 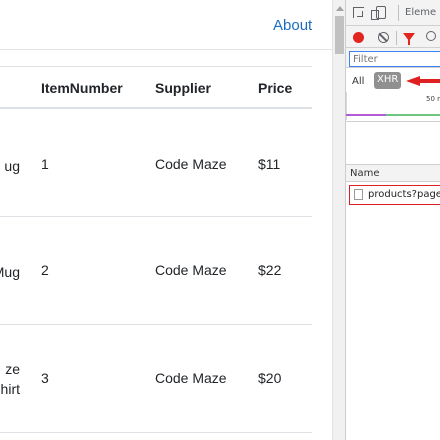 I want to click on row-price: $20, so click(x=270, y=378).